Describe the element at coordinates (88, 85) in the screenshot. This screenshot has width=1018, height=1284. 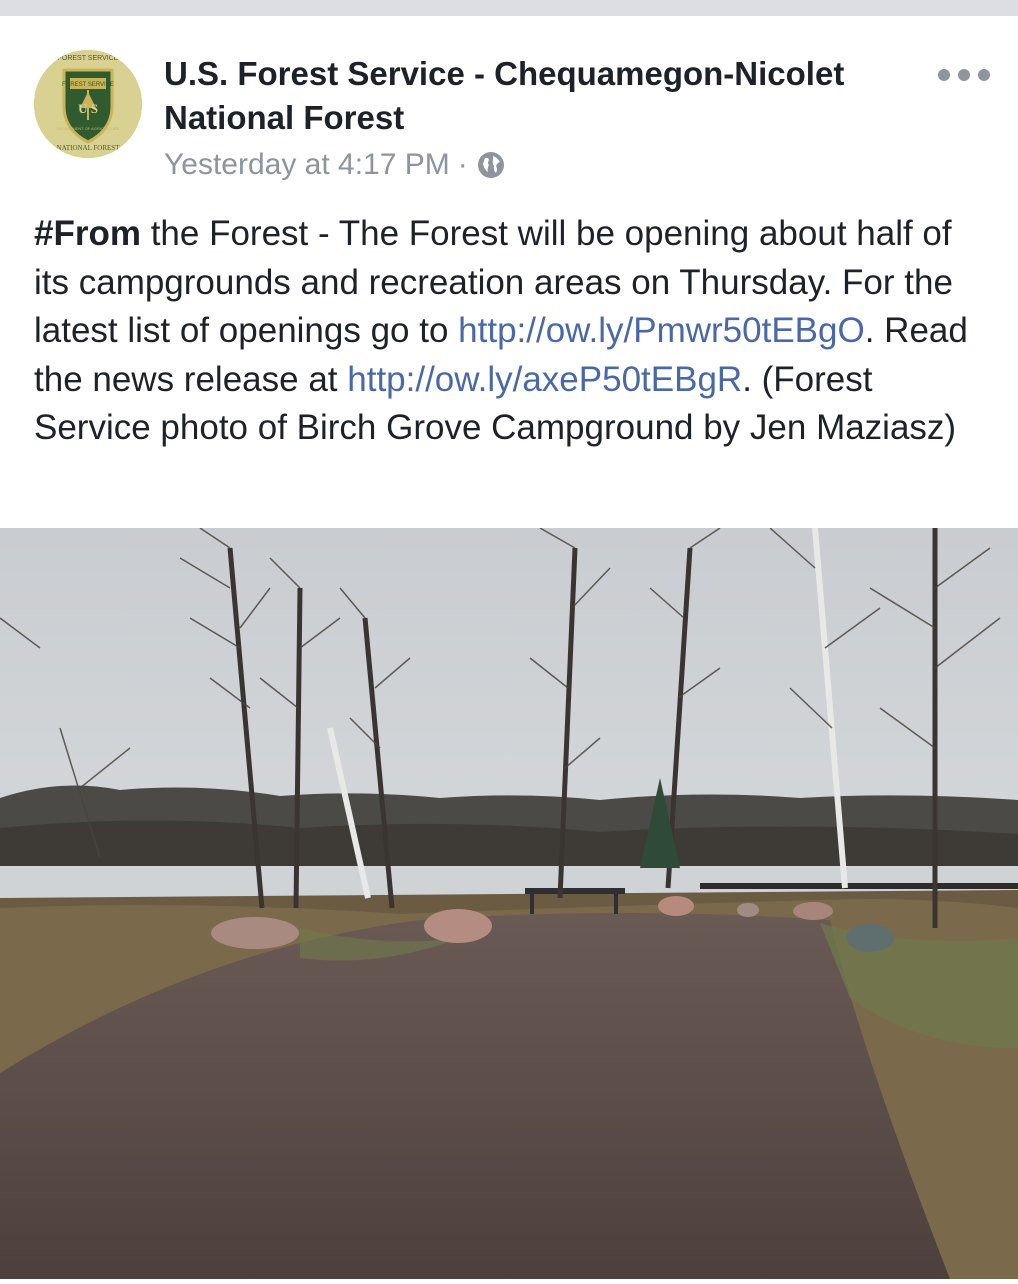
I see `logo-shield-caption: FOREST SERVICE` at that location.